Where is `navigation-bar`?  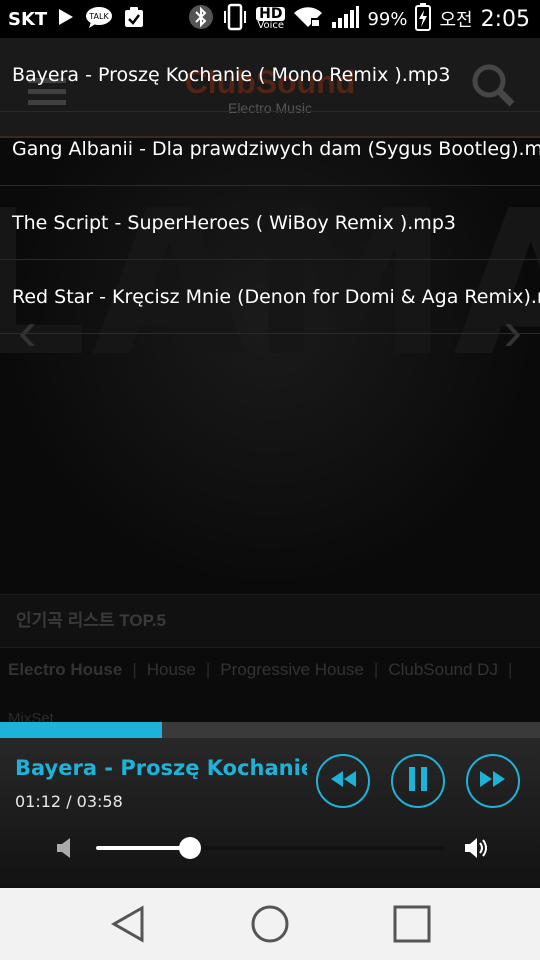
navigation-bar is located at coordinates (270, 924).